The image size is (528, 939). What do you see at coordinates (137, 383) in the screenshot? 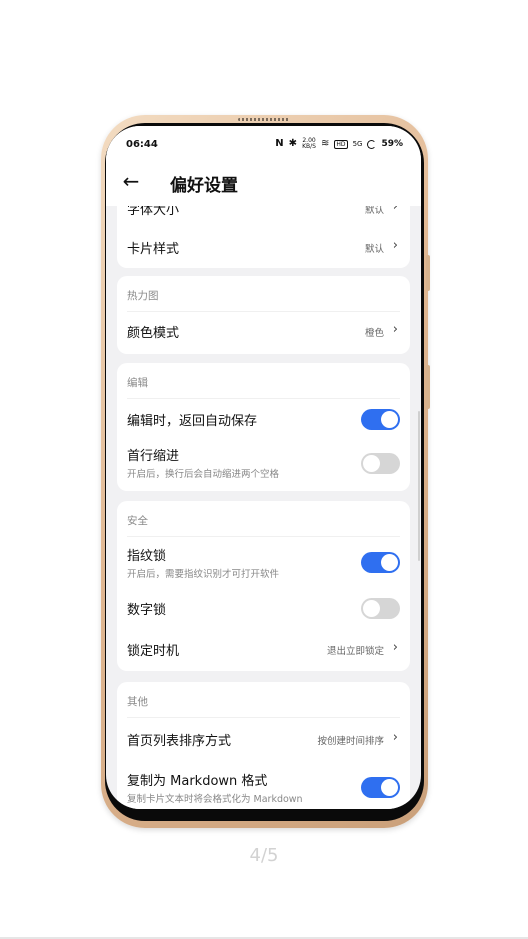
I see `section-header-edit: 编辑` at bounding box center [137, 383].